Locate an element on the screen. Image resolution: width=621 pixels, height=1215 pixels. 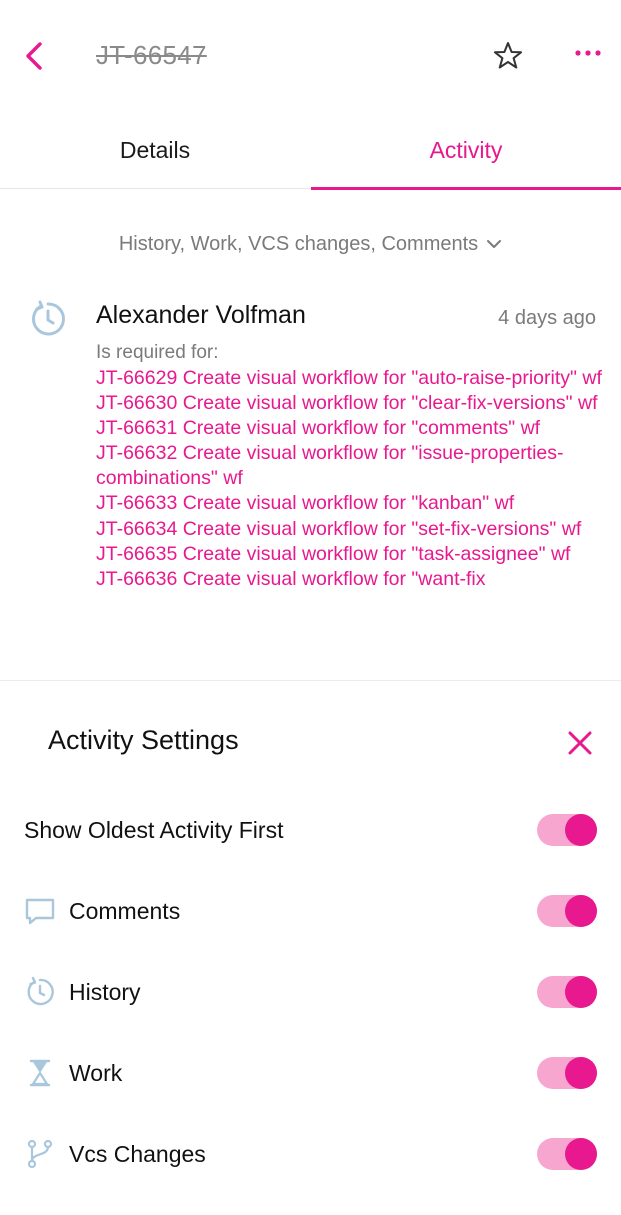
active-tab-indicator is located at coordinates (466, 188).